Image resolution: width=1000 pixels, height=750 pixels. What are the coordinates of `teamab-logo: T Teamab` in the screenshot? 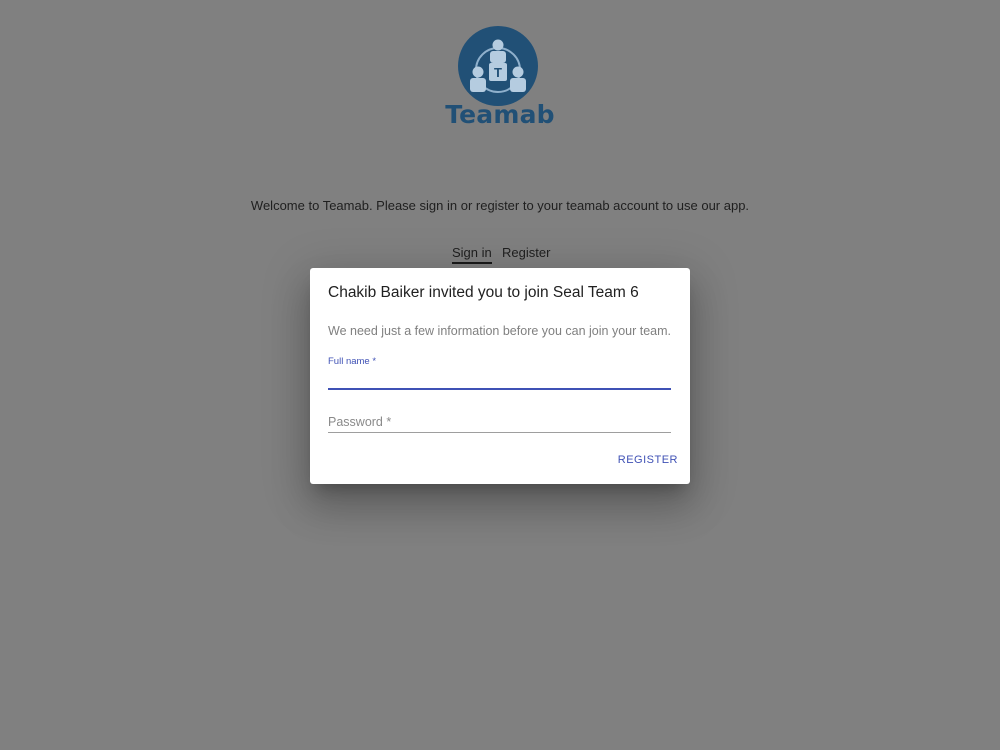 It's located at (500, 79).